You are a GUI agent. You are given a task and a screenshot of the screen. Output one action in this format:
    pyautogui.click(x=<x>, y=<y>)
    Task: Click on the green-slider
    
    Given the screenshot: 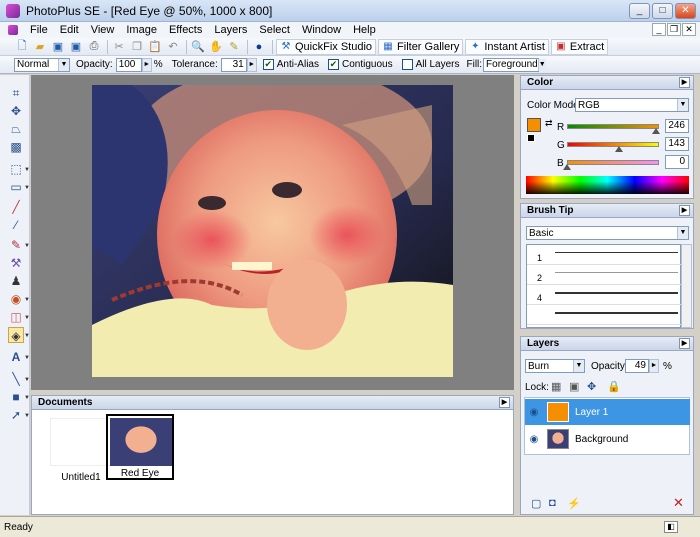 What is the action you would take?
    pyautogui.click(x=613, y=144)
    